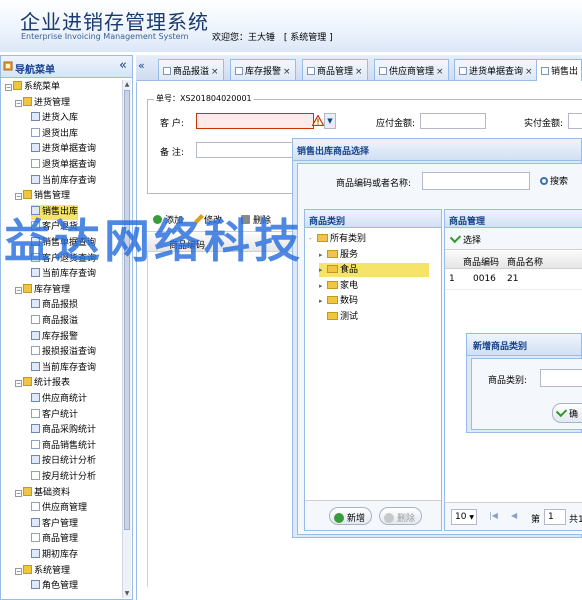 The height and width of the screenshot is (600, 582). I want to click on payable-input, so click(453, 121).